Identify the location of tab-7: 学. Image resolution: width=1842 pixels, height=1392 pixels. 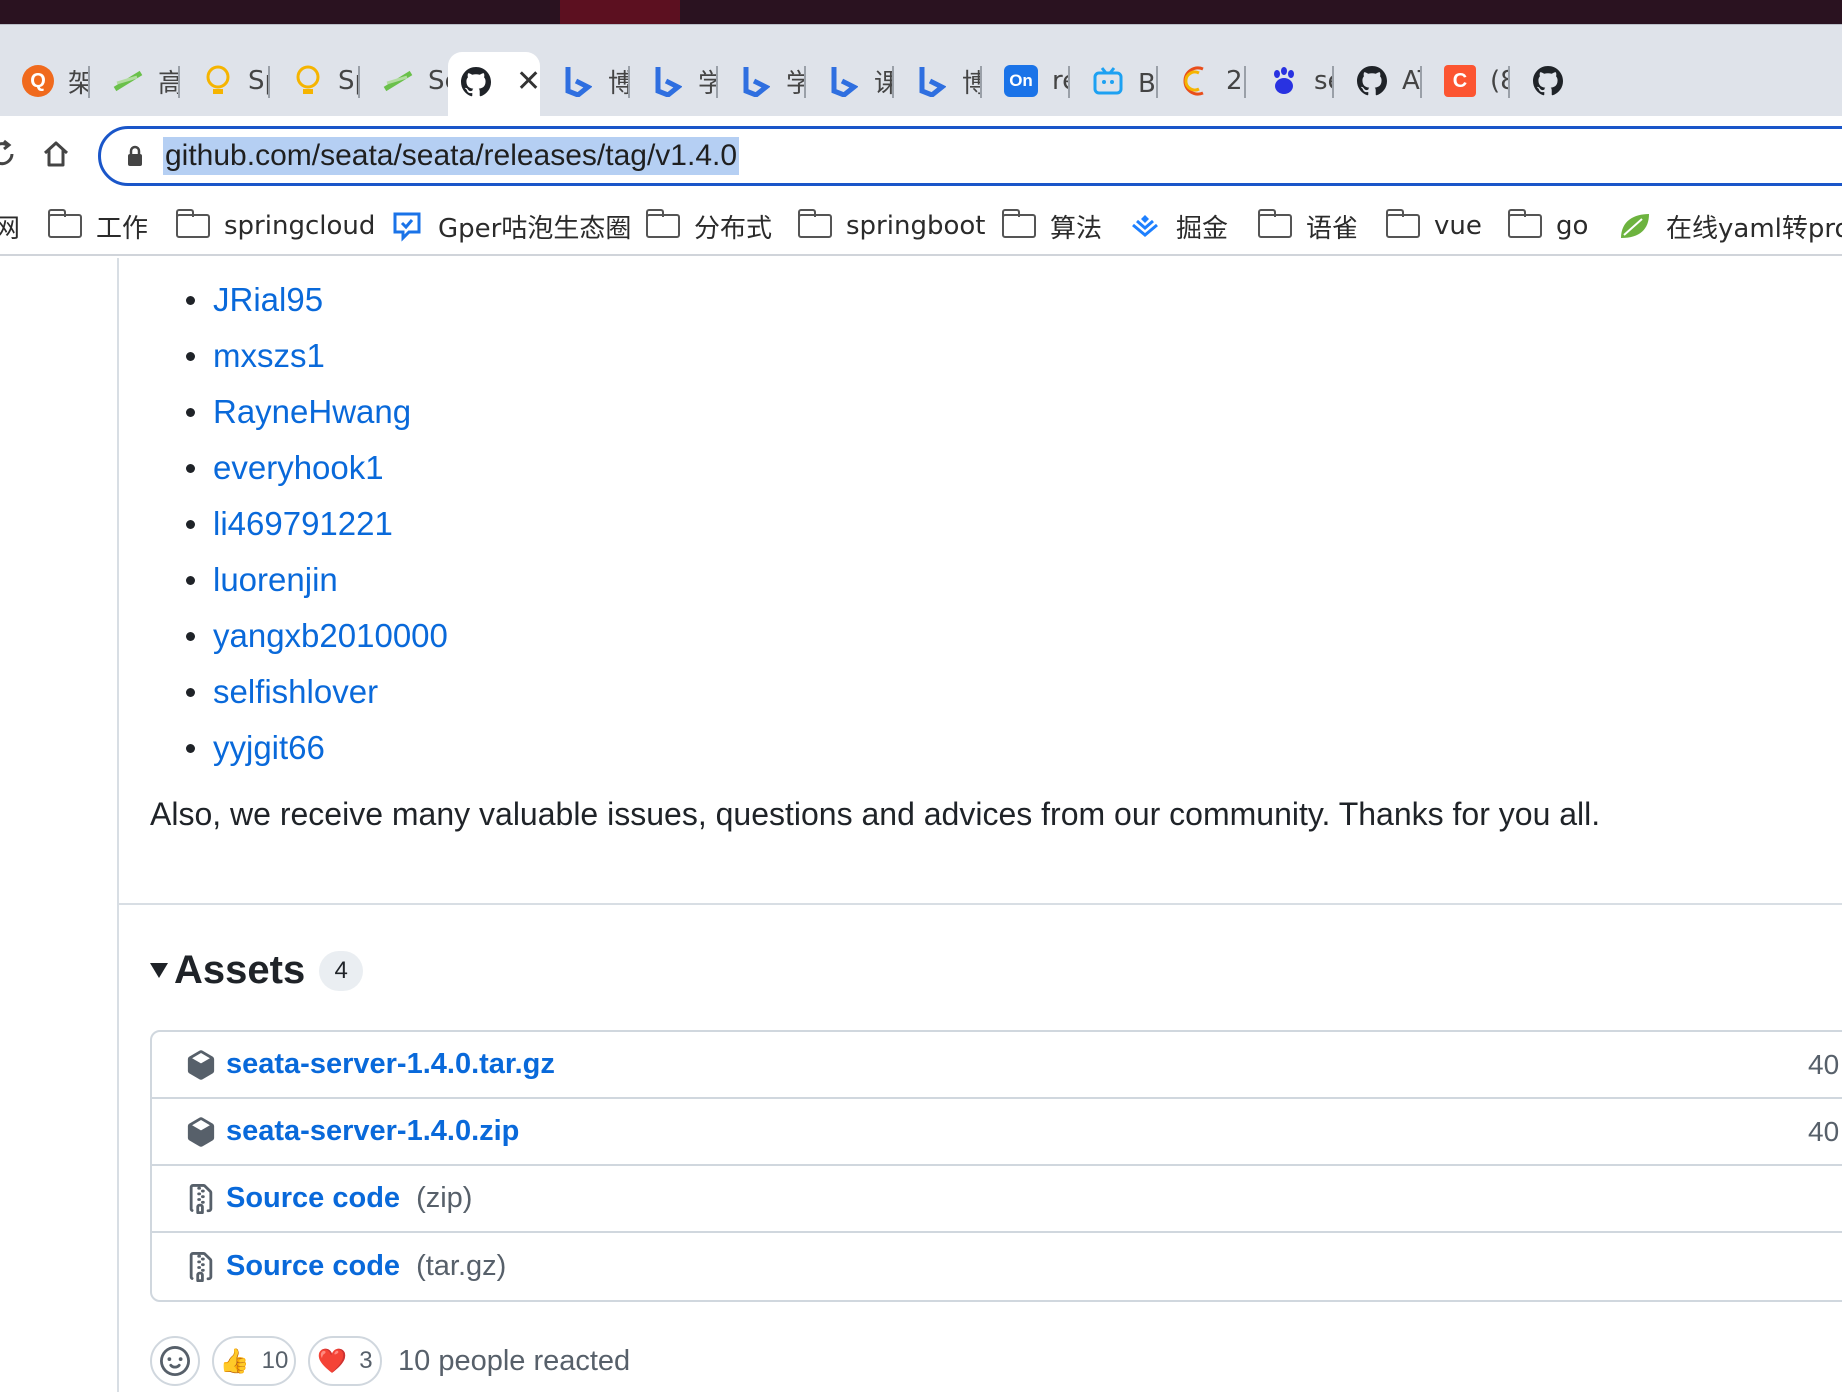
(674, 81).